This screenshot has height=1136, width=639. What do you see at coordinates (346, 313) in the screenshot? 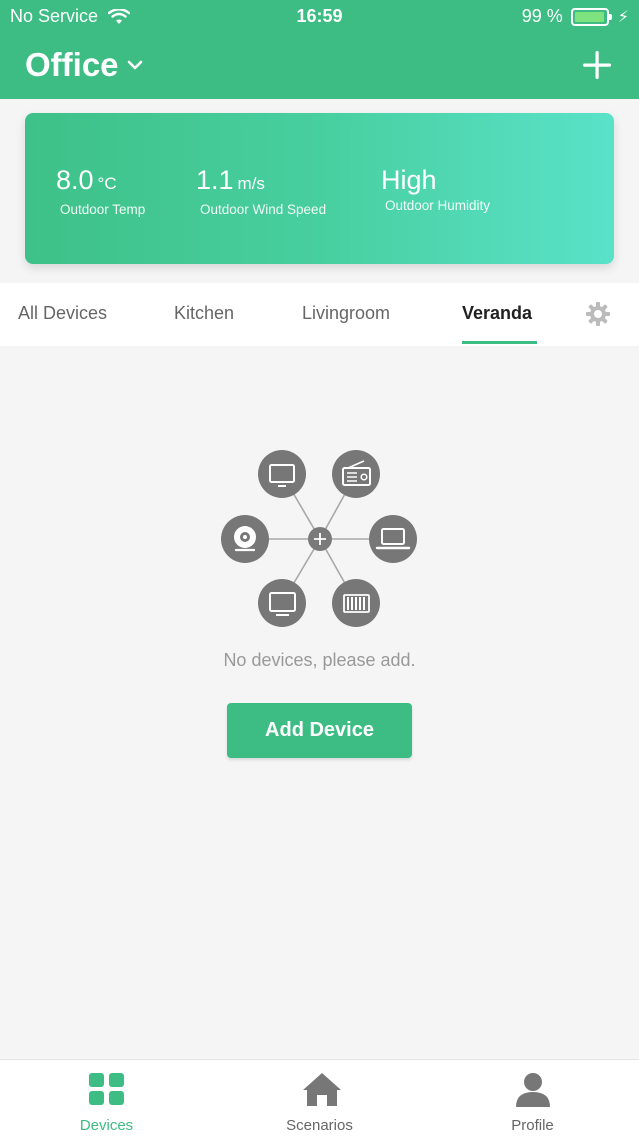
I see `tab-livingroom: Livingroom` at bounding box center [346, 313].